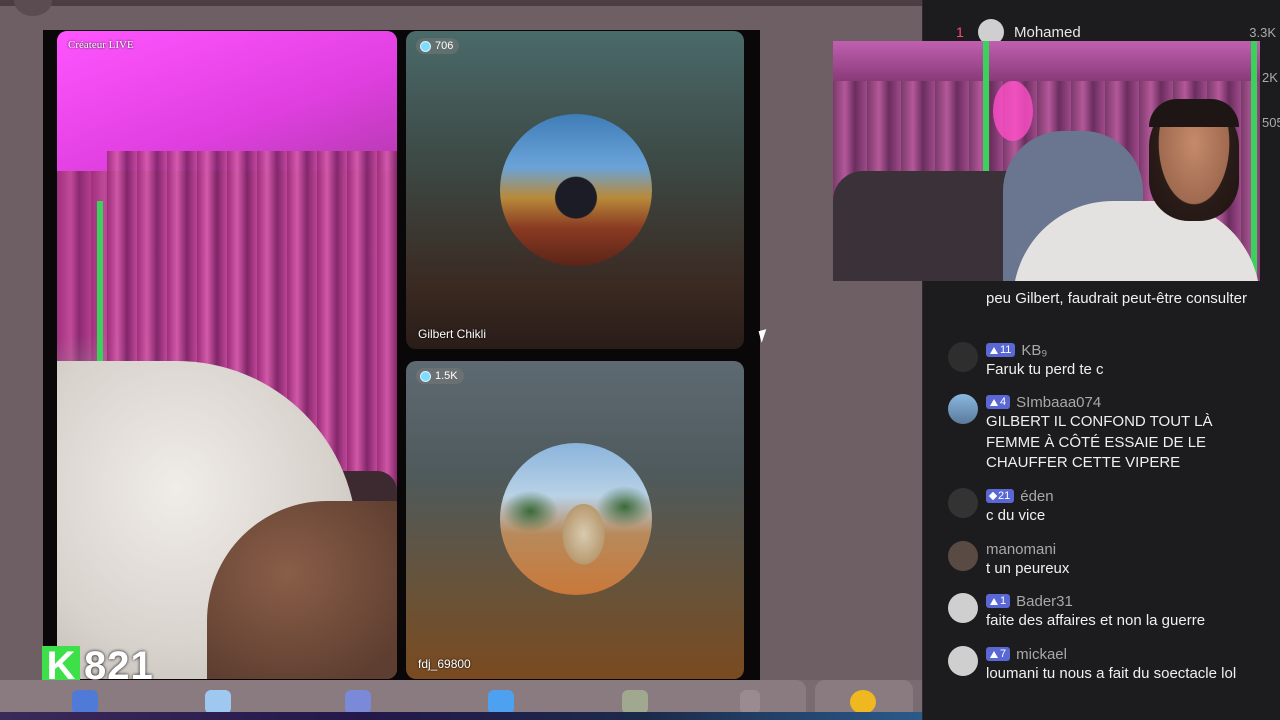 Image resolution: width=1280 pixels, height=720 pixels. Describe the element at coordinates (1271, 122) in the screenshot. I see `rank-score: 505` at that location.